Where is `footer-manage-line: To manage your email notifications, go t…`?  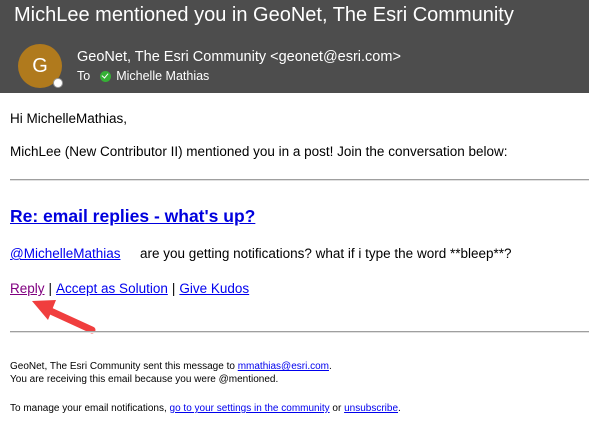 footer-manage-line: To manage your email notifications, go t… is located at coordinates (205, 408).